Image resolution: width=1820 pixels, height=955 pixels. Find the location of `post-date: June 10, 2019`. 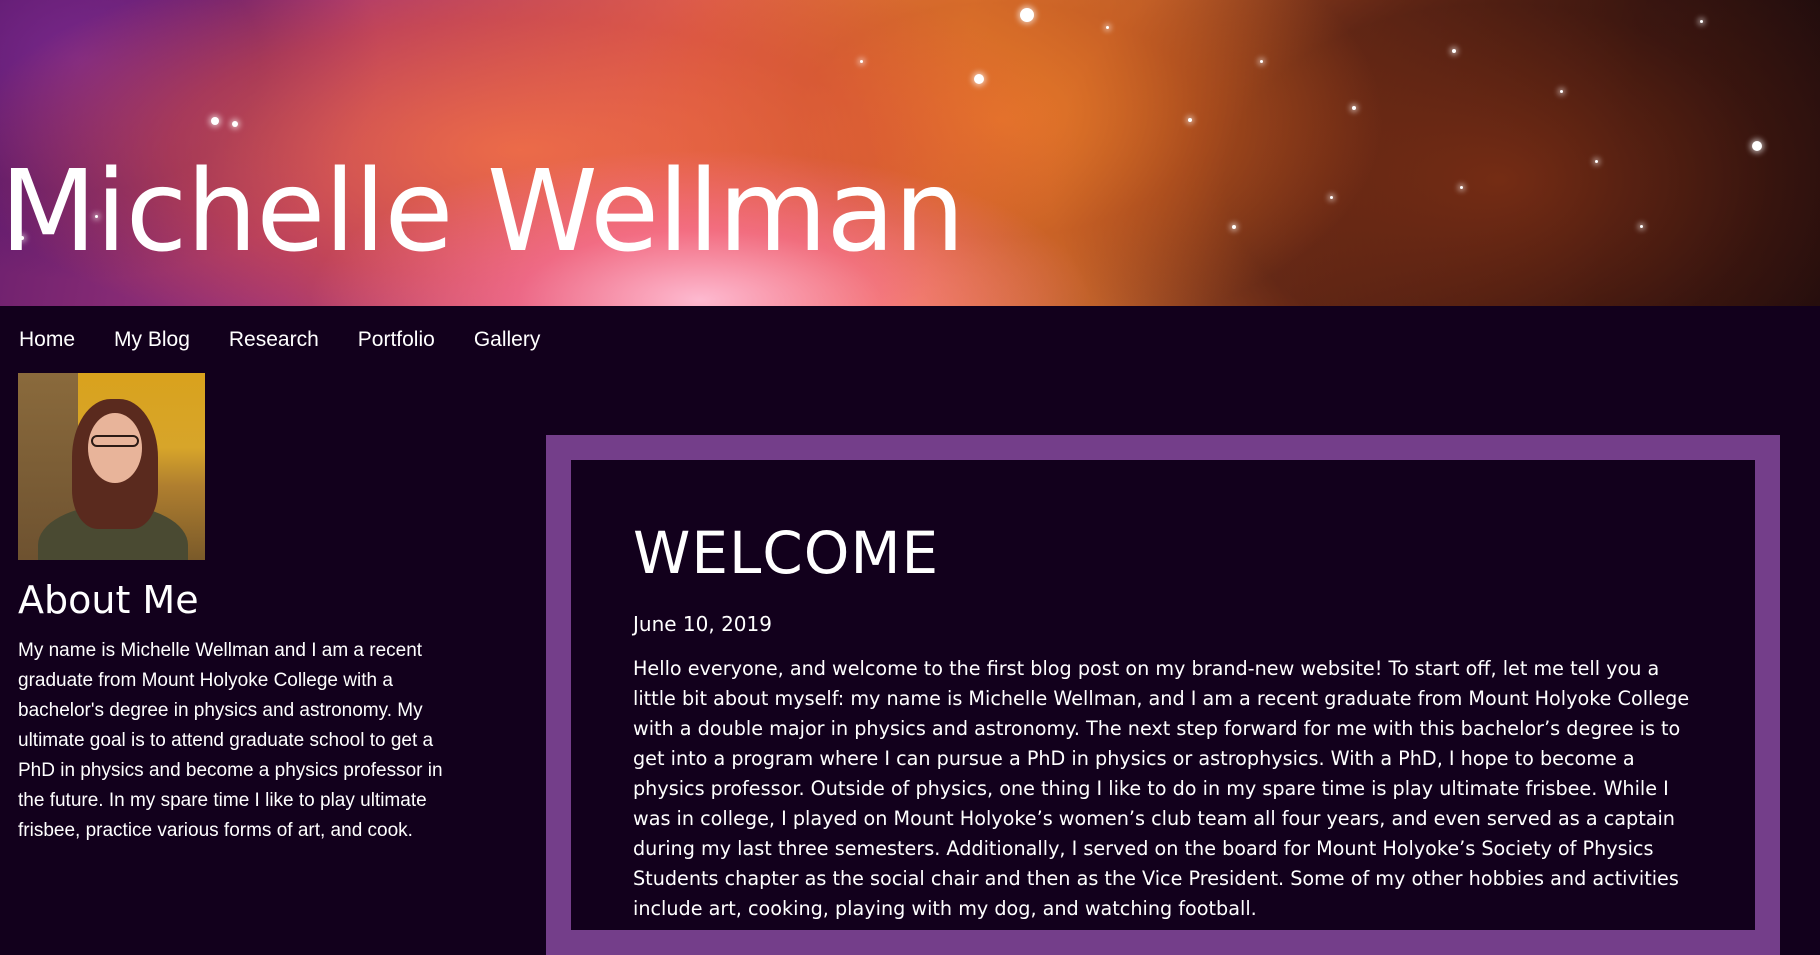

post-date: June 10, 2019 is located at coordinates (702, 623).